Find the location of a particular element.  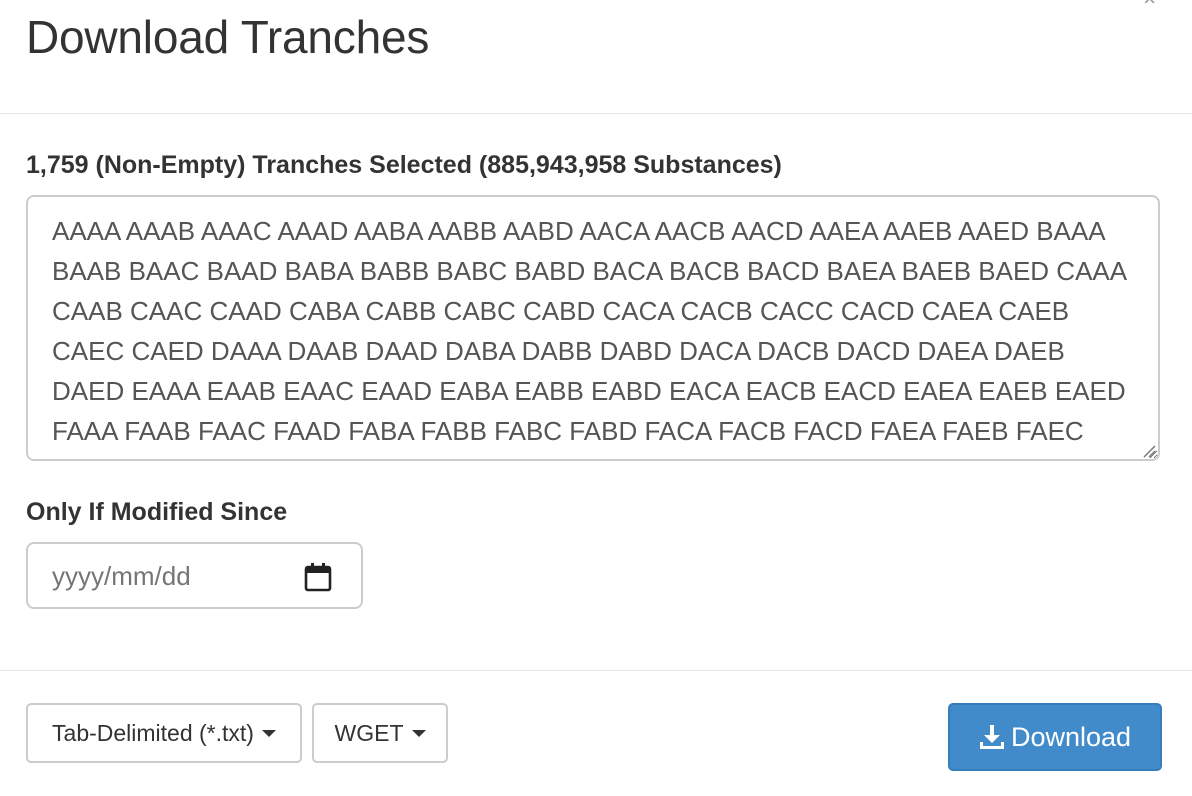

modal-title: Download Tranches is located at coordinates (228, 37).